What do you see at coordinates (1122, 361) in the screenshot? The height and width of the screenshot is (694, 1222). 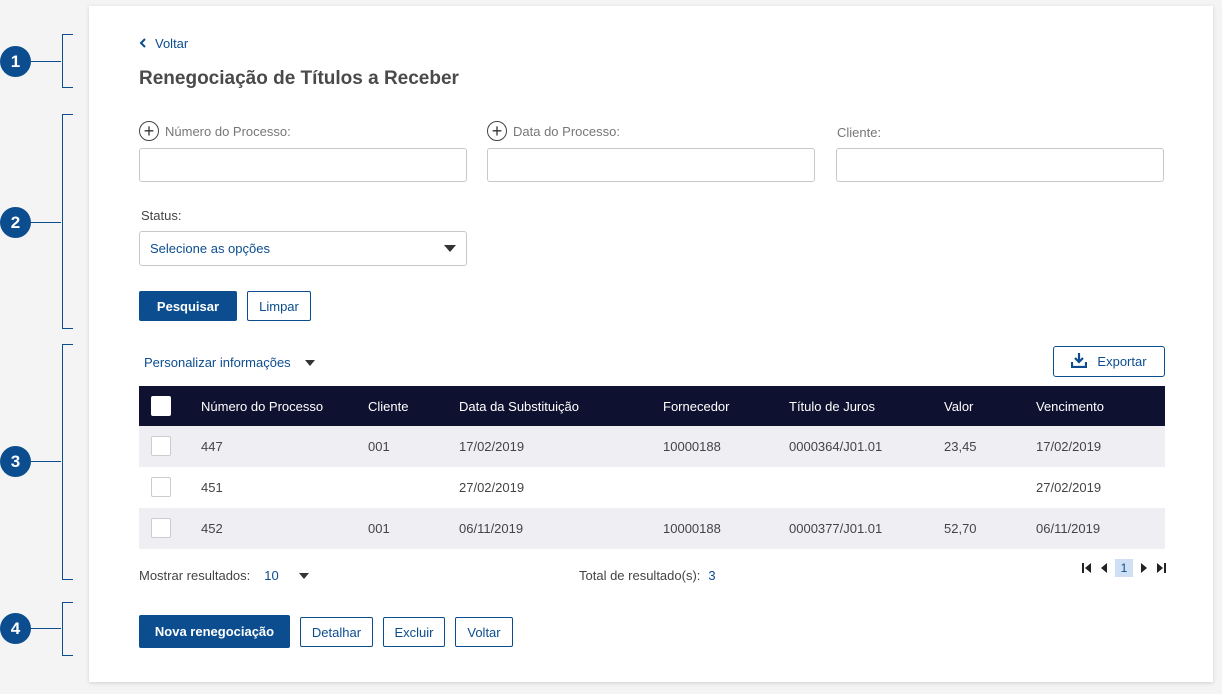 I see `export-label: Exportar` at bounding box center [1122, 361].